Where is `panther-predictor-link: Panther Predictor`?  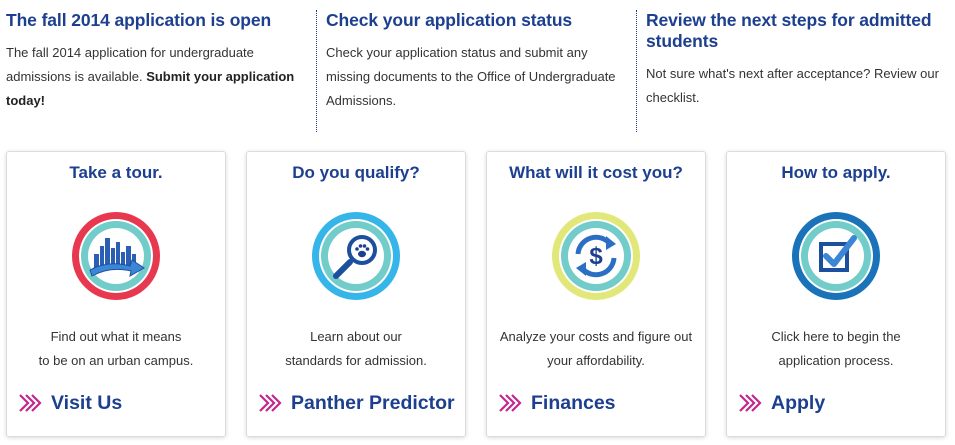 panther-predictor-link: Panther Predictor is located at coordinates (357, 403).